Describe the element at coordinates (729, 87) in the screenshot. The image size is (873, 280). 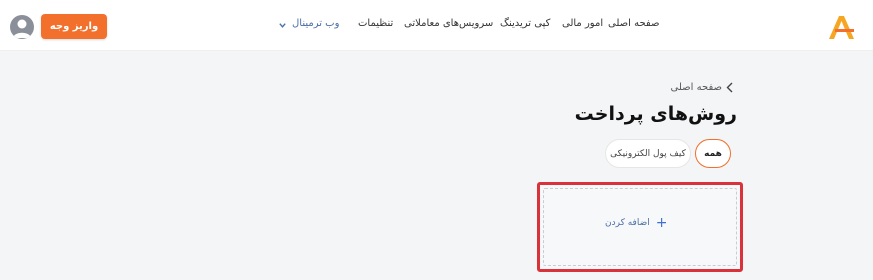
I see `chevron-left-icon` at that location.